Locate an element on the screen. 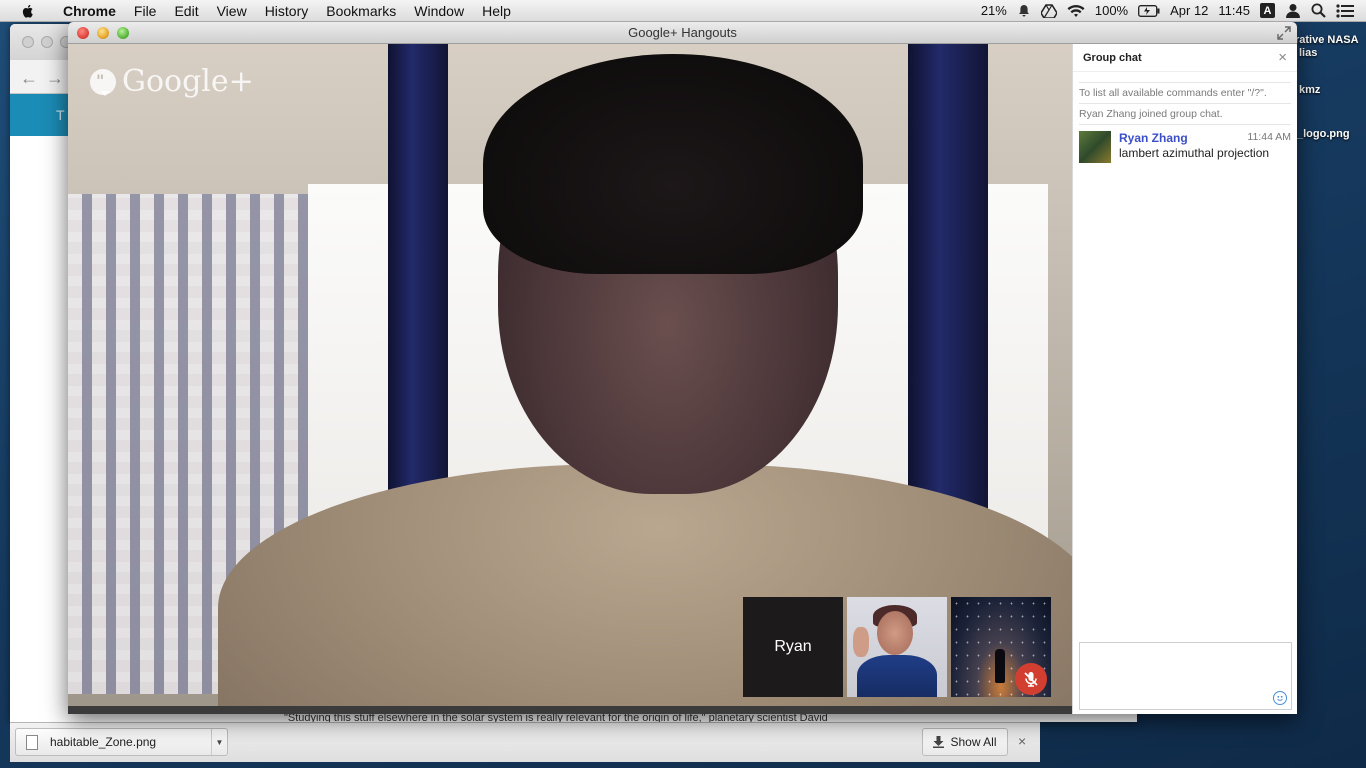 The width and height of the screenshot is (1366, 768). microphone-muted-icon is located at coordinates (1031, 679).